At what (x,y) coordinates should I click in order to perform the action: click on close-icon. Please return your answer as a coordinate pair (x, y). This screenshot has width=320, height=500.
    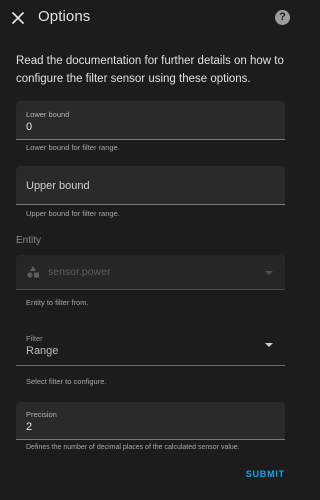
    Looking at the image, I should click on (18, 18).